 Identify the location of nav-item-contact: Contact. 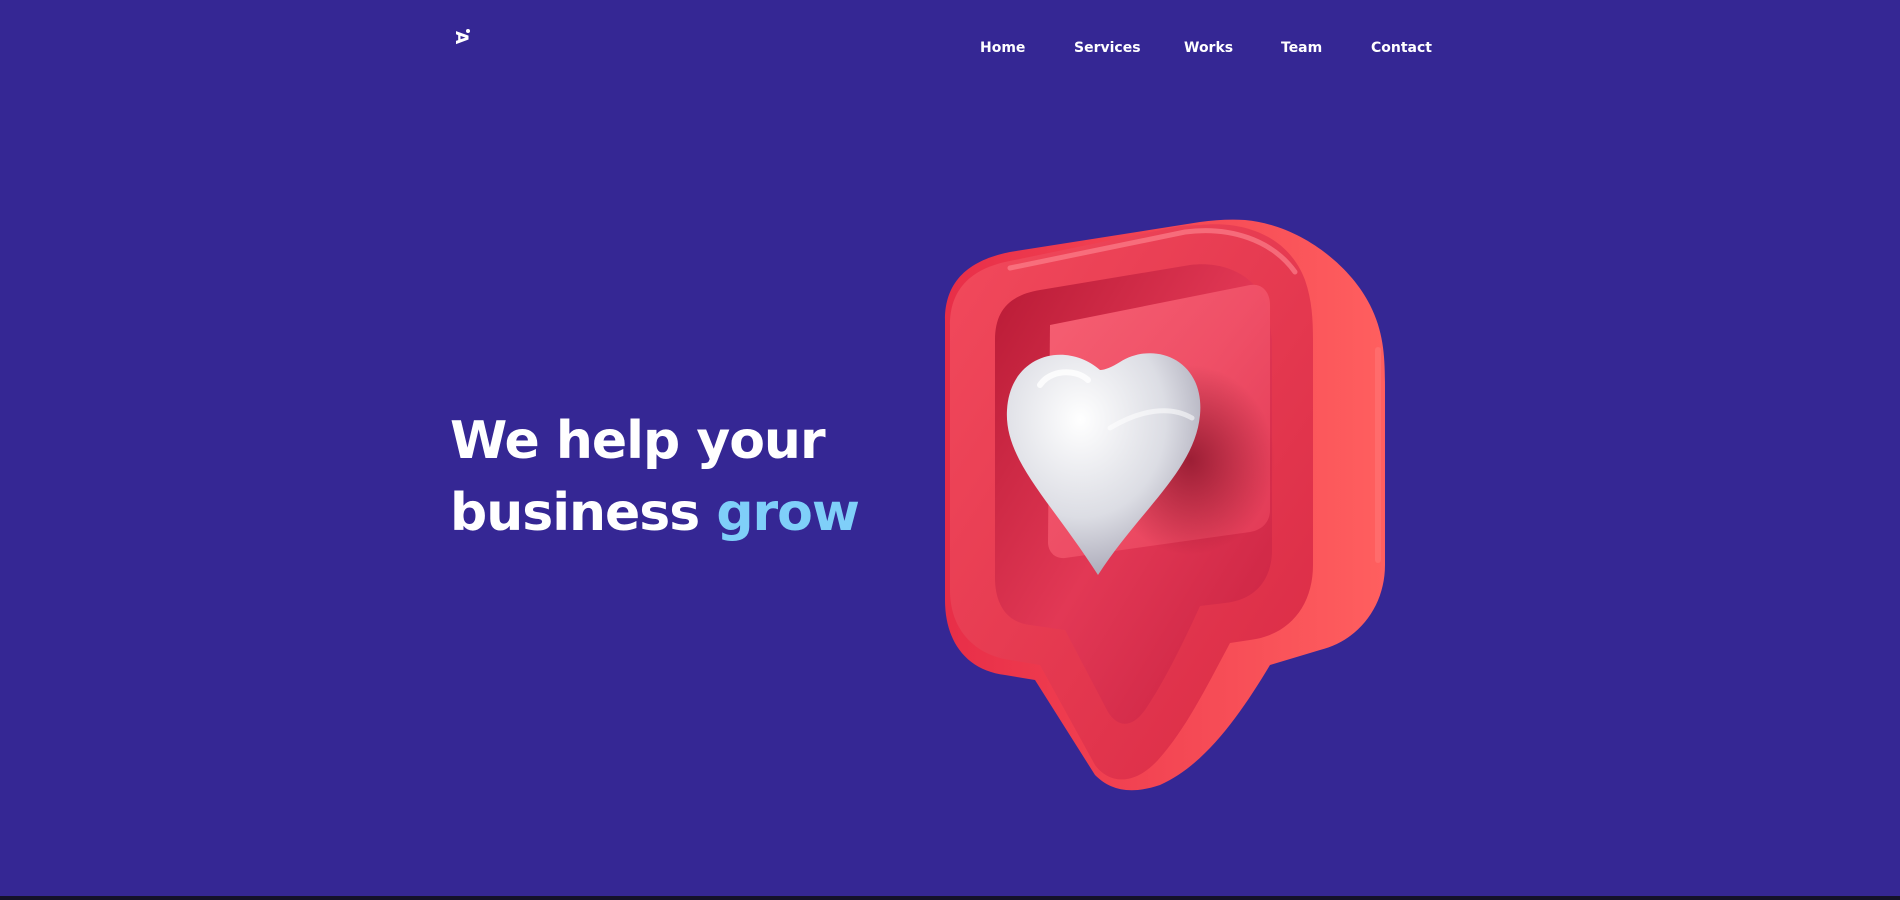
(1401, 48).